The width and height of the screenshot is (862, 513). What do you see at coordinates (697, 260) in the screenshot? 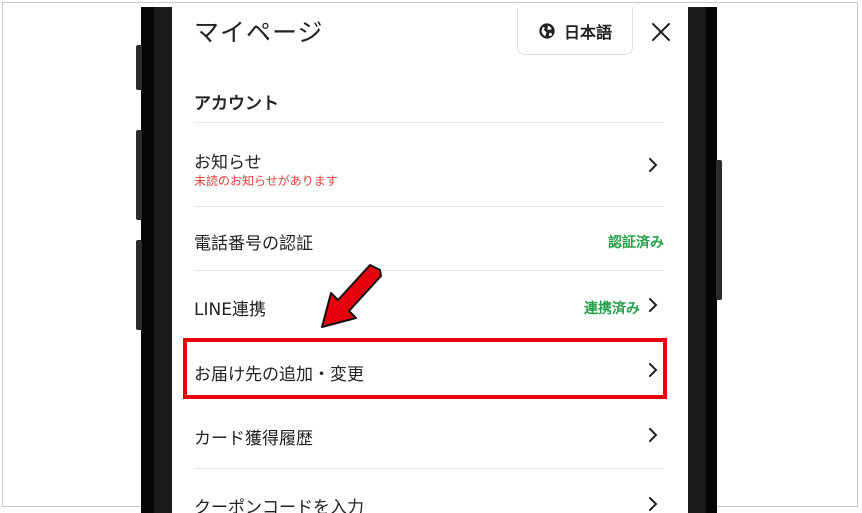
I see `phone-bezel-right` at bounding box center [697, 260].